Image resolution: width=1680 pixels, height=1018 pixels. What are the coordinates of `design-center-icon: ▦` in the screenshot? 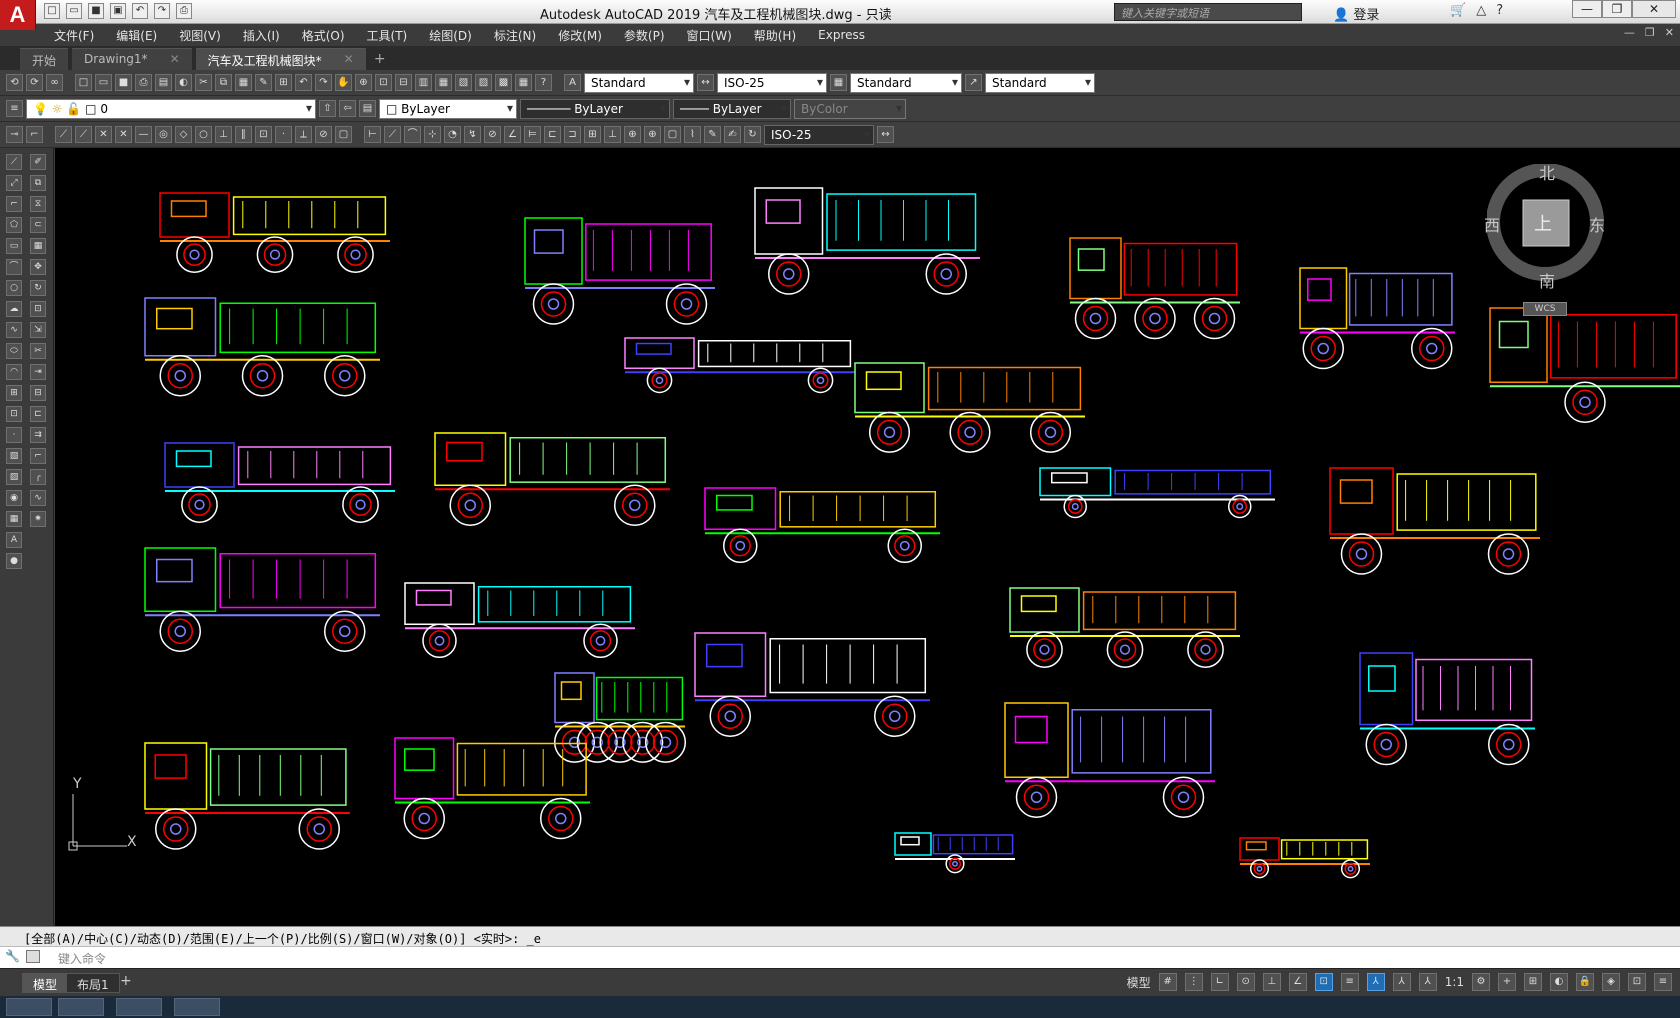 It's located at (443, 82).